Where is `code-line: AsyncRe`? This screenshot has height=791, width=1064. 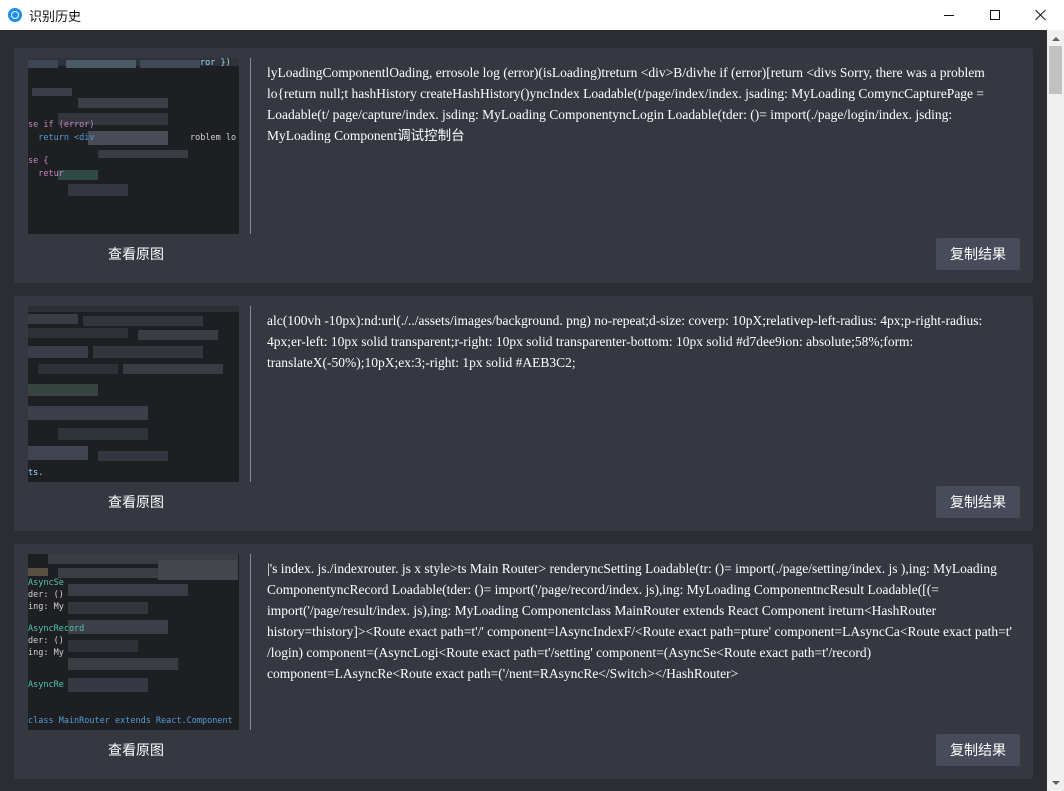 code-line: AsyncRe is located at coordinates (46, 685).